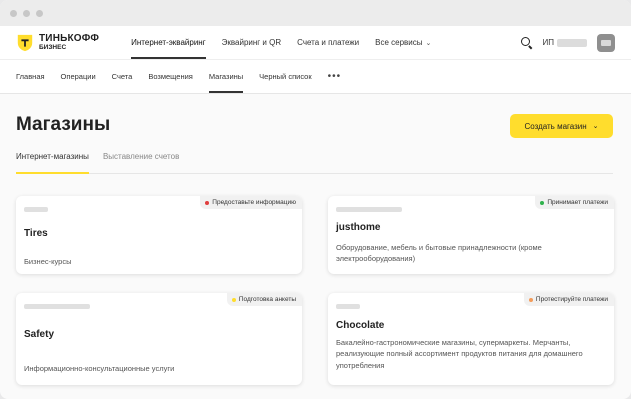  What do you see at coordinates (555, 126) in the screenshot?
I see `create-store-button-label: Создать магазин` at bounding box center [555, 126].